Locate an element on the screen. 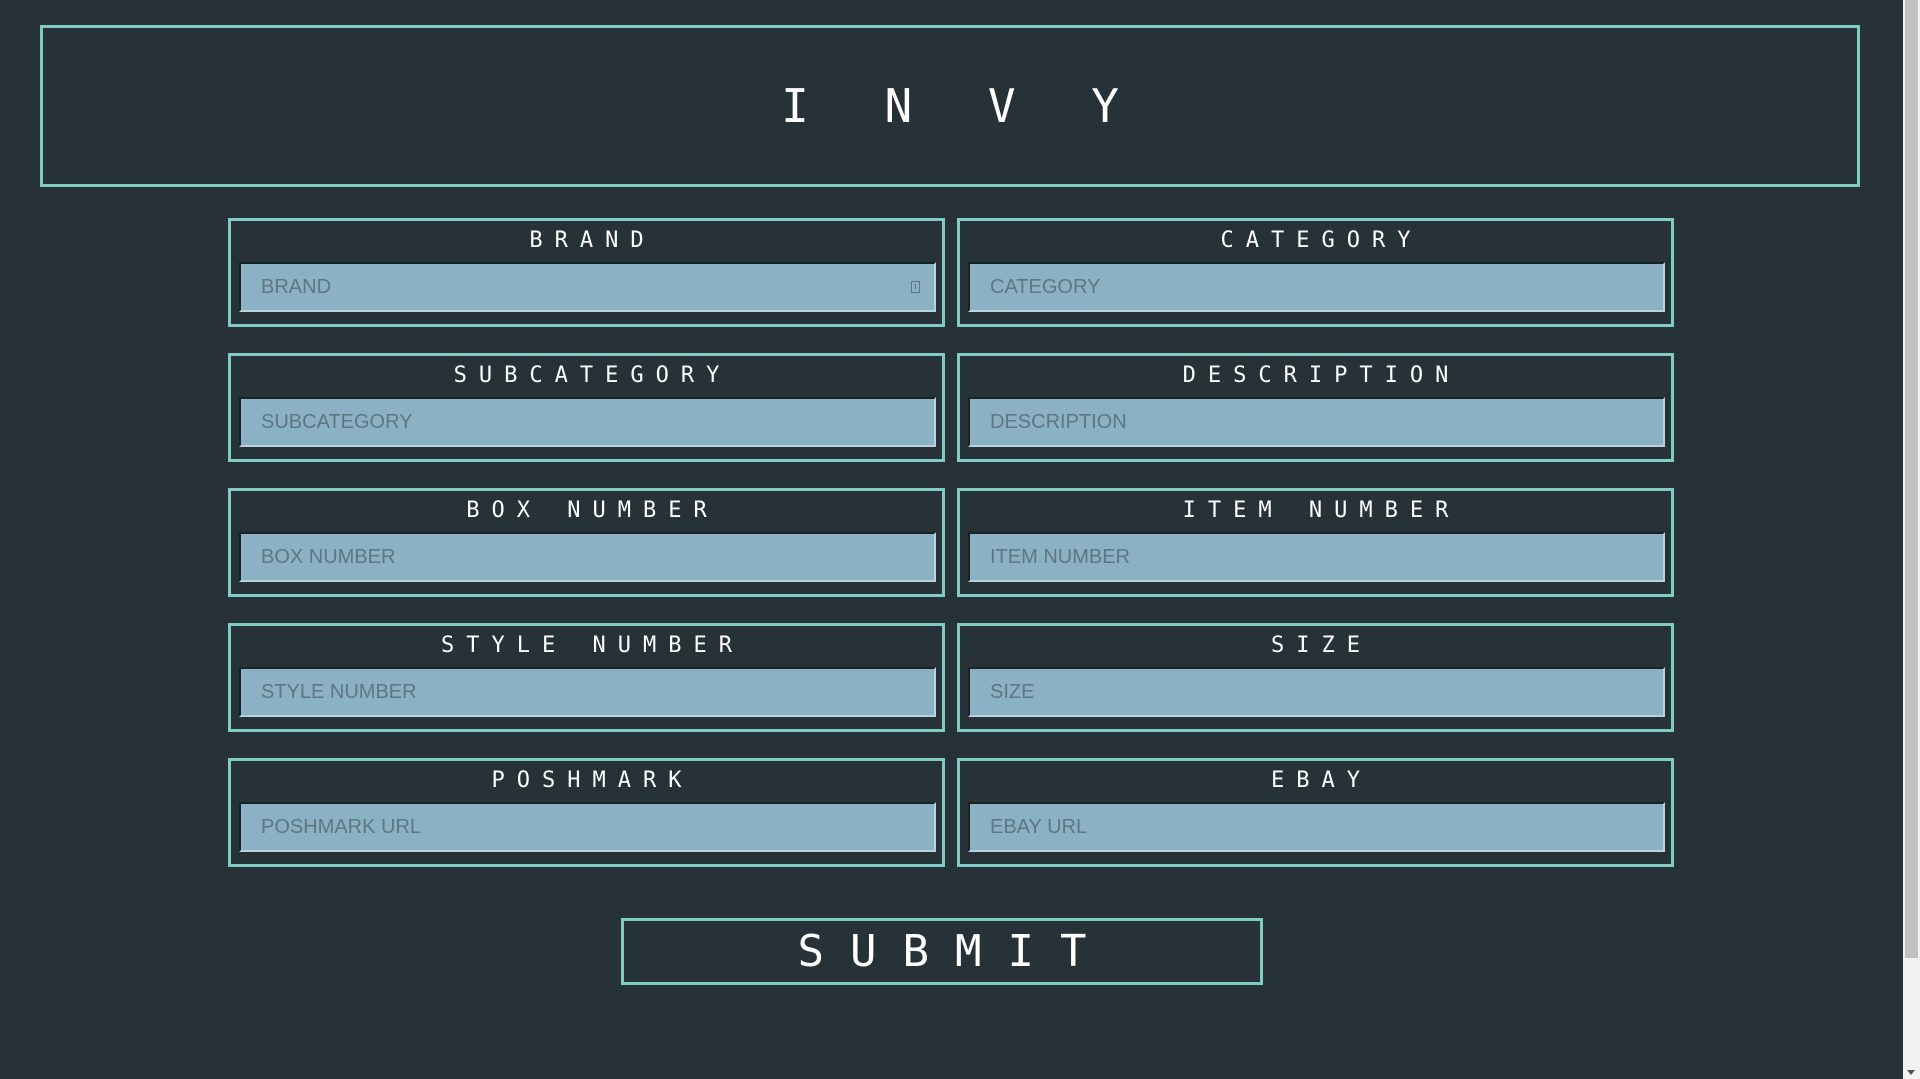  app-header: I N V Y is located at coordinates (950, 106).